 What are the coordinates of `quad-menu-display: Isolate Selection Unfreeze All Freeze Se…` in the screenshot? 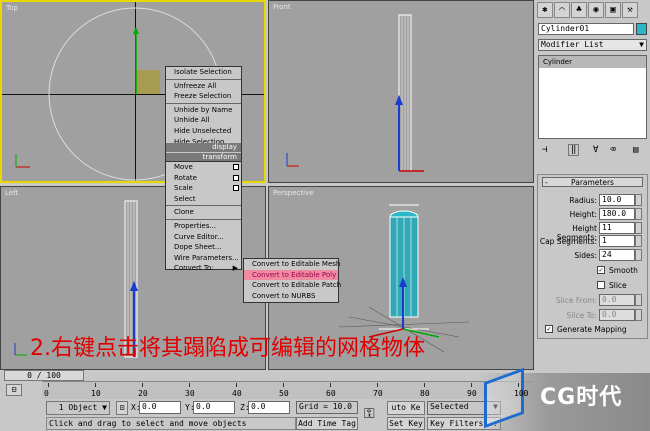 It's located at (203, 110).